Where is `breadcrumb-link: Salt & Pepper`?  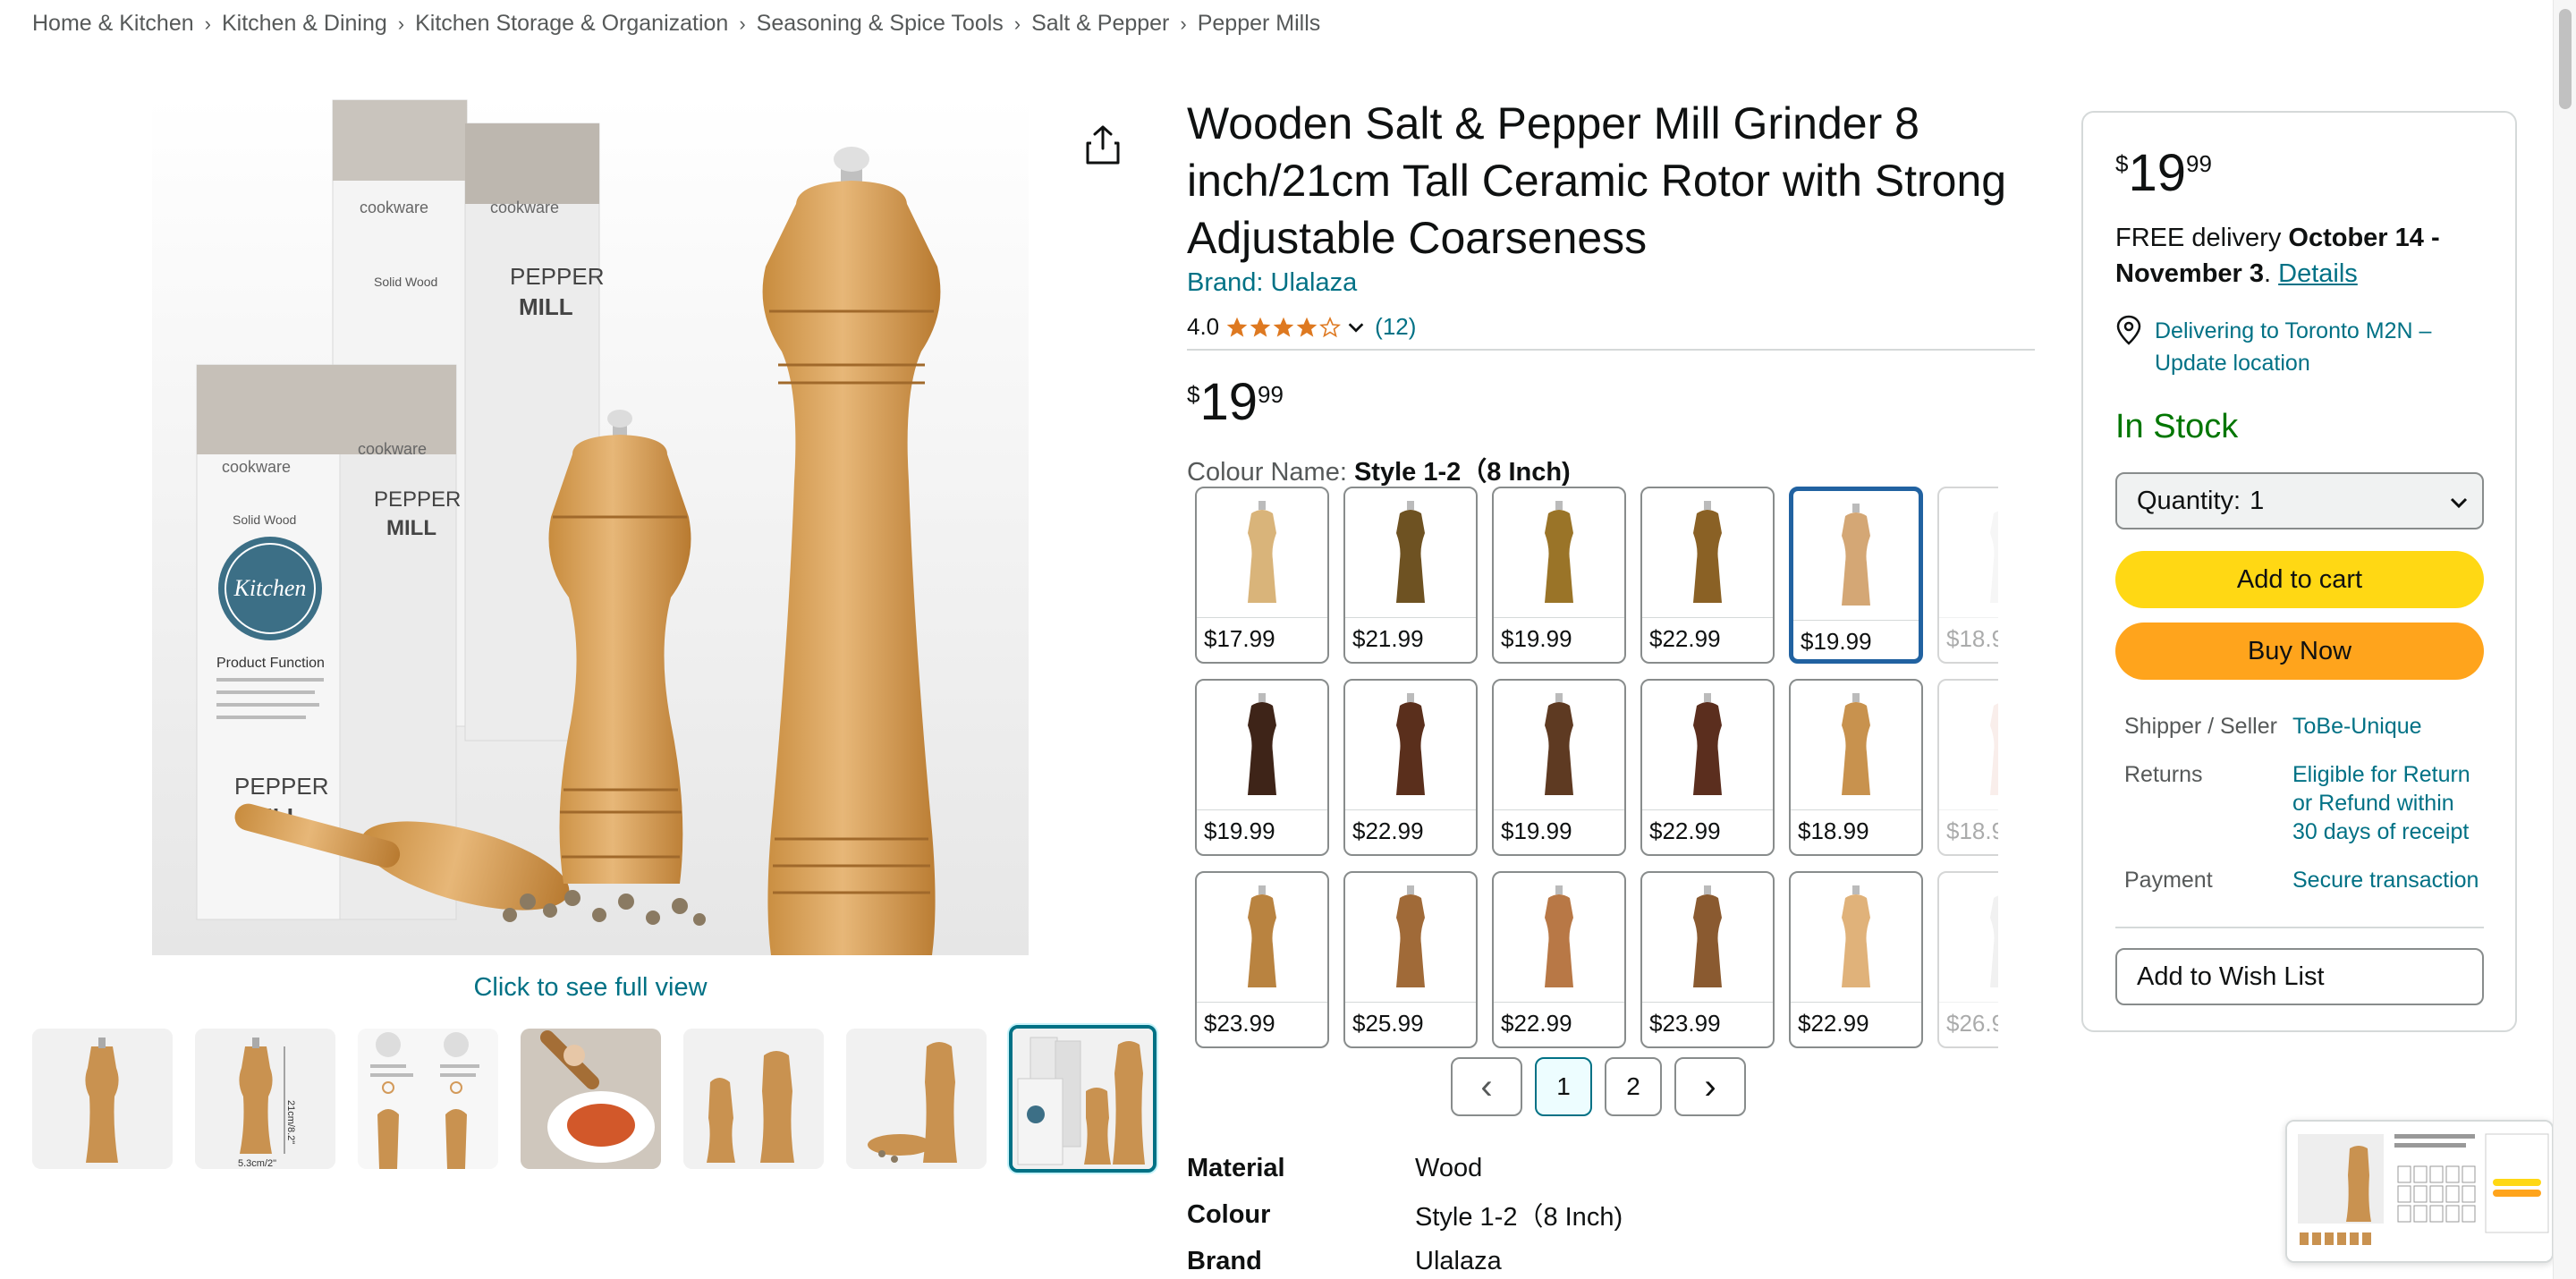
breadcrumb-link: Salt & Pepper is located at coordinates (1100, 24).